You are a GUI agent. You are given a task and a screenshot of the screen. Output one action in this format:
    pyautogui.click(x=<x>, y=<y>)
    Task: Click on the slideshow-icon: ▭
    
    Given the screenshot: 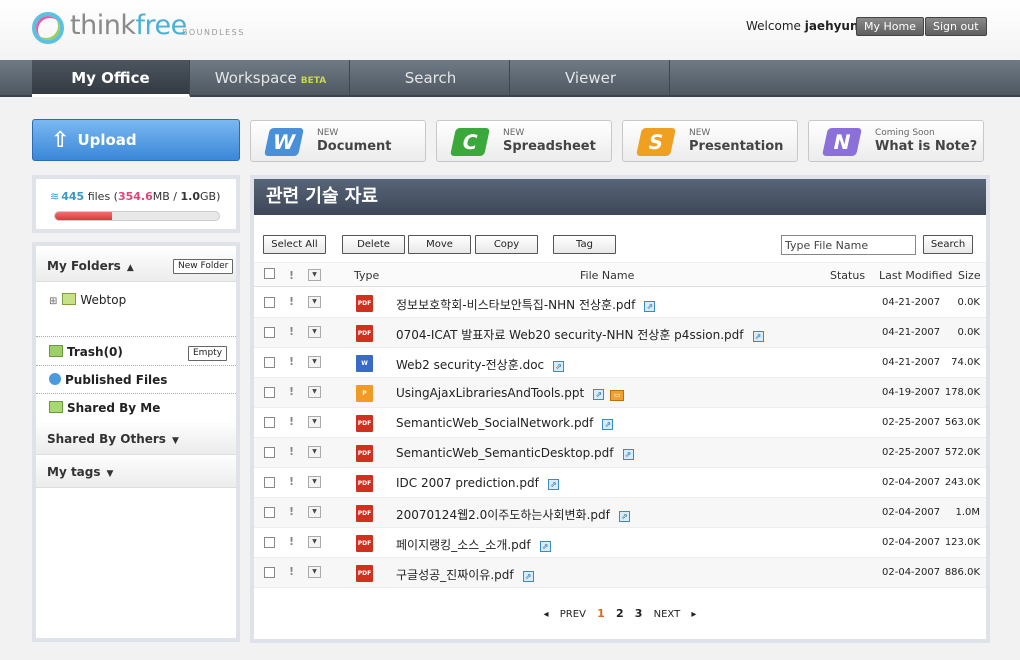 What is the action you would take?
    pyautogui.click(x=617, y=395)
    